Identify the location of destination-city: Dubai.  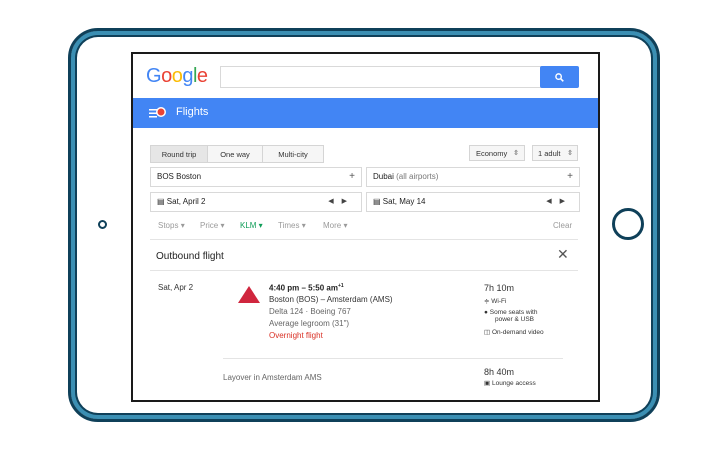
(383, 176).